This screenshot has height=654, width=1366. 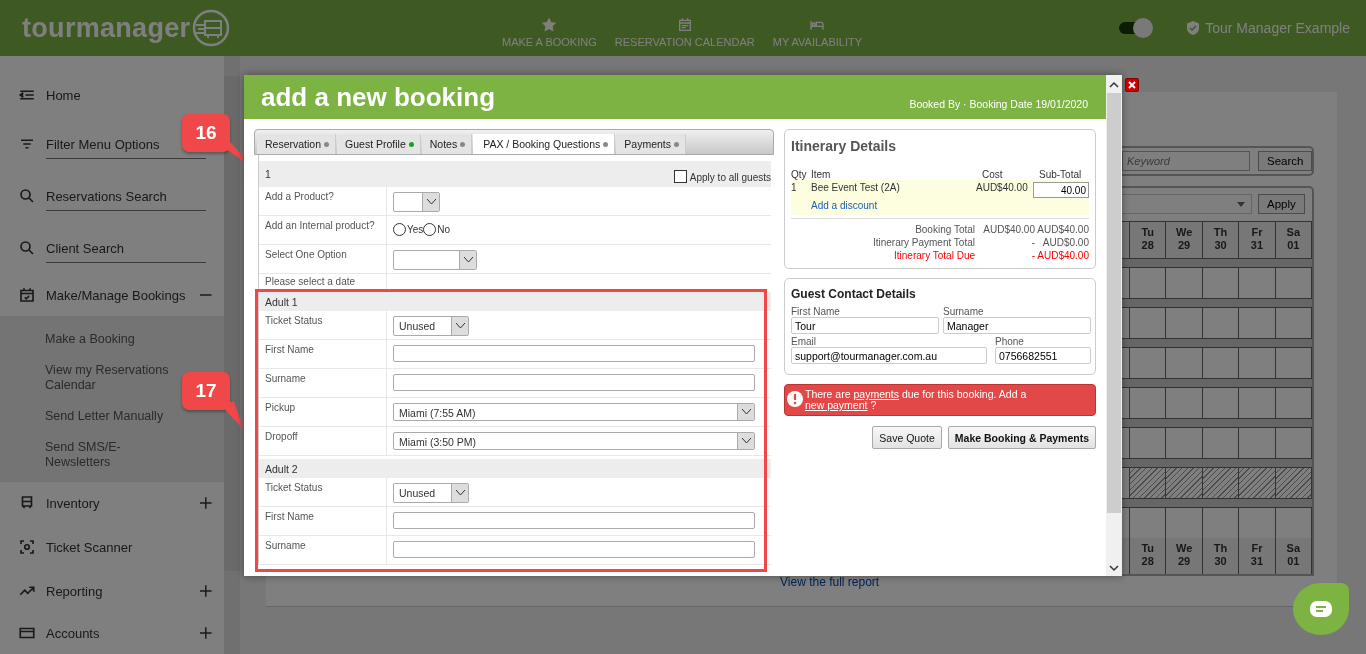 What do you see at coordinates (112, 196) in the screenshot?
I see `sidebar-item: Reservations Search` at bounding box center [112, 196].